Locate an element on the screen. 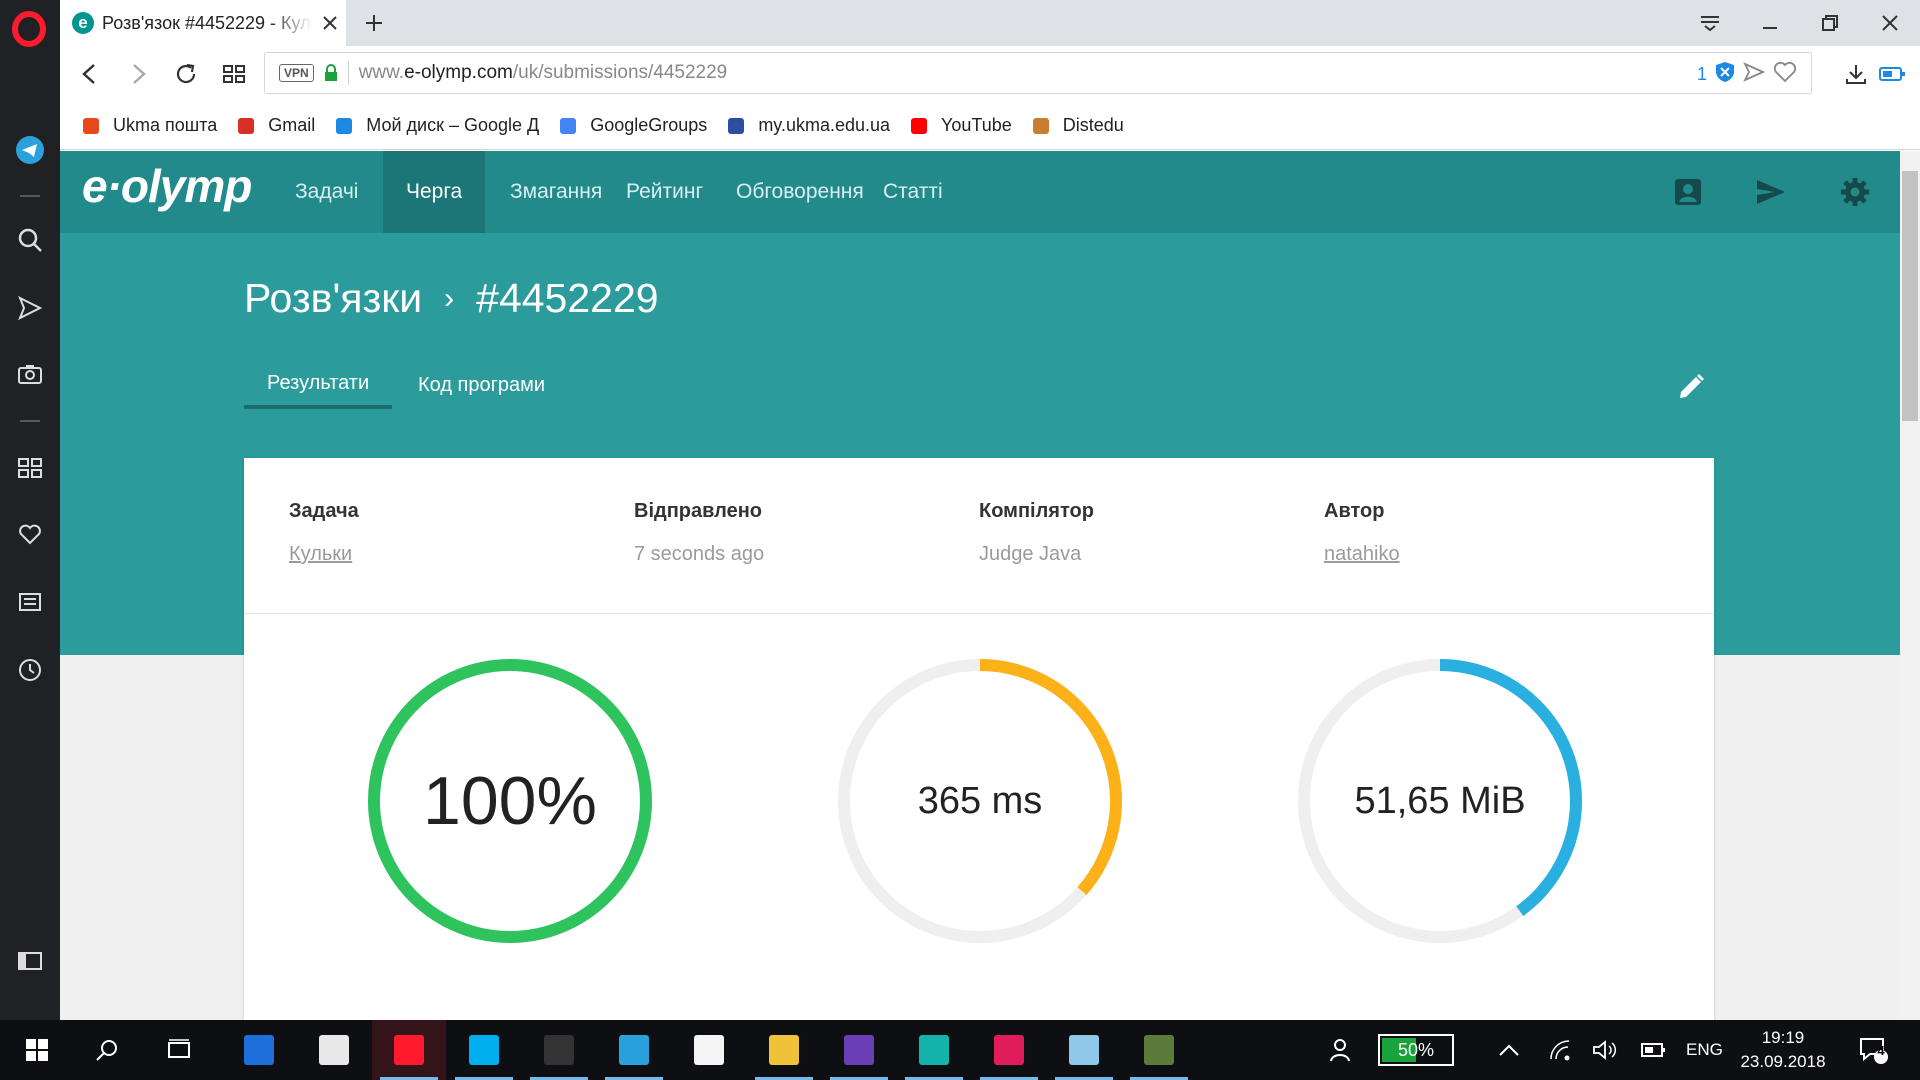  nav-tasks: Задачі is located at coordinates (326, 192).